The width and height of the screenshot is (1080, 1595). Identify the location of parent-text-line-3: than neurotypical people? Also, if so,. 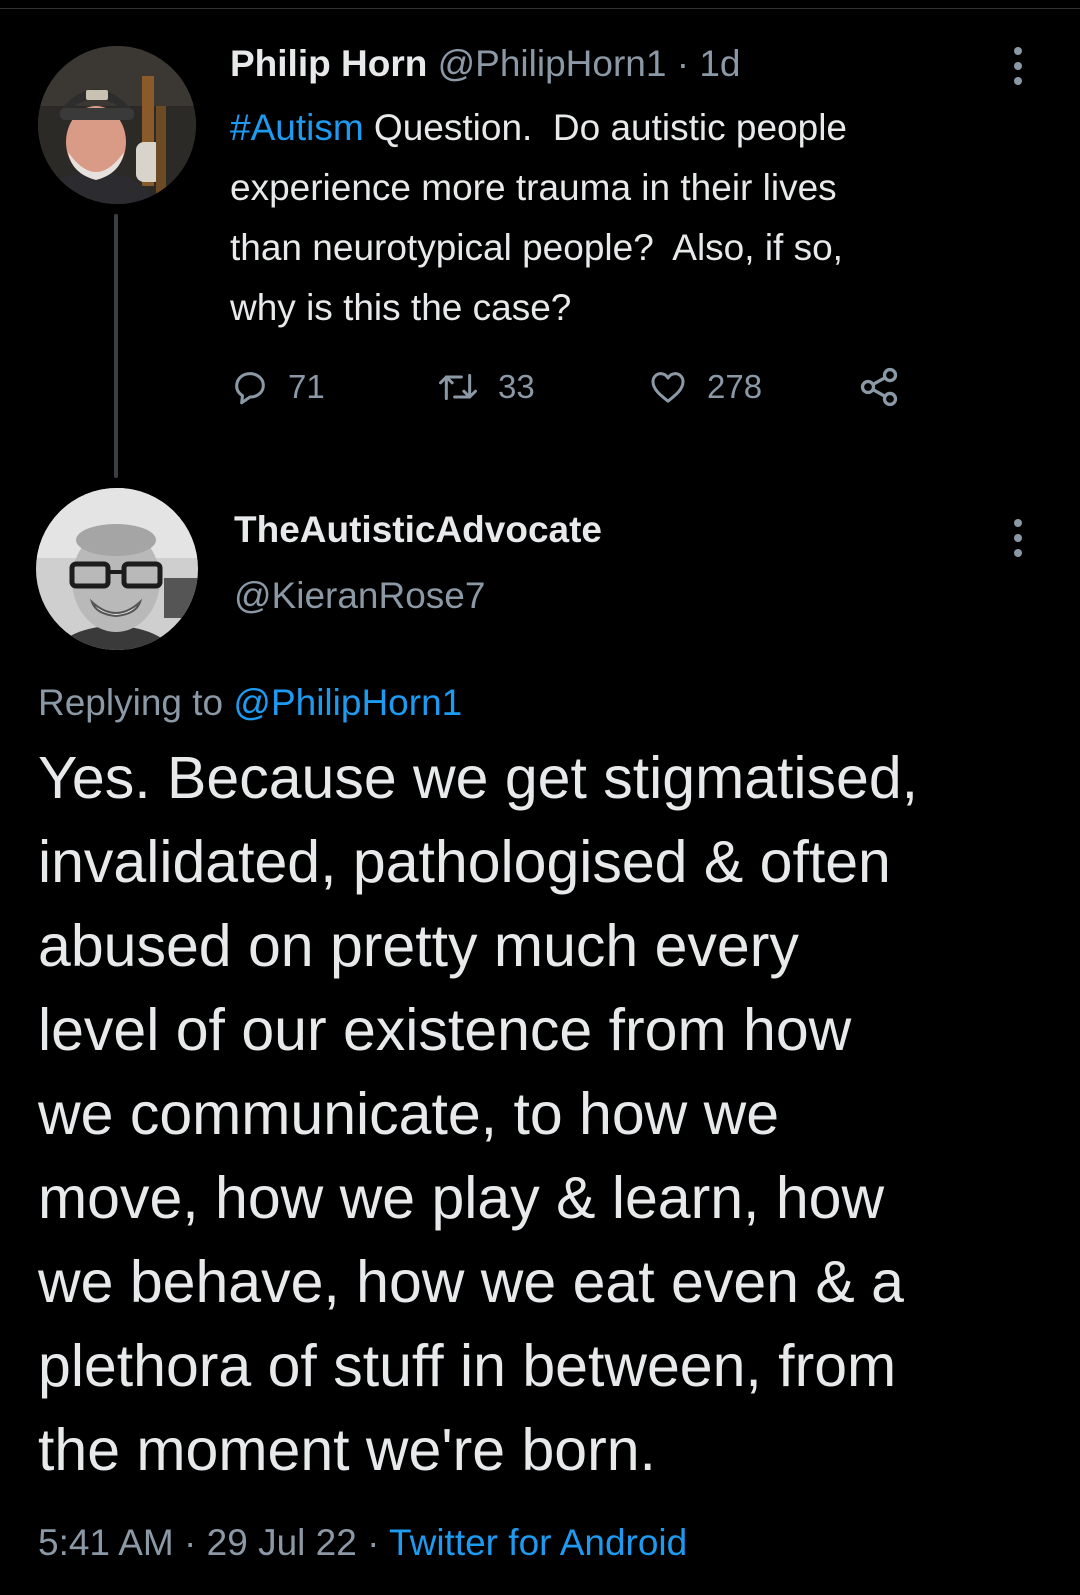
(536, 247).